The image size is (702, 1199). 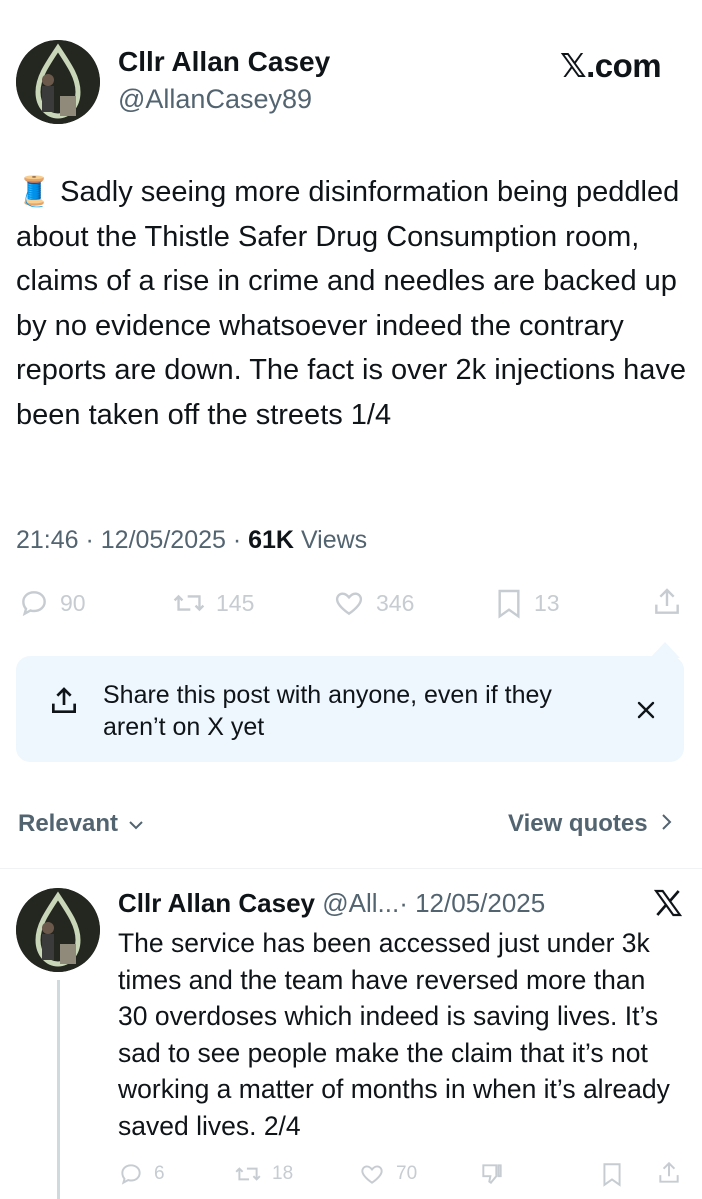 I want to click on thumbs-down-icon, so click(x=492, y=1174).